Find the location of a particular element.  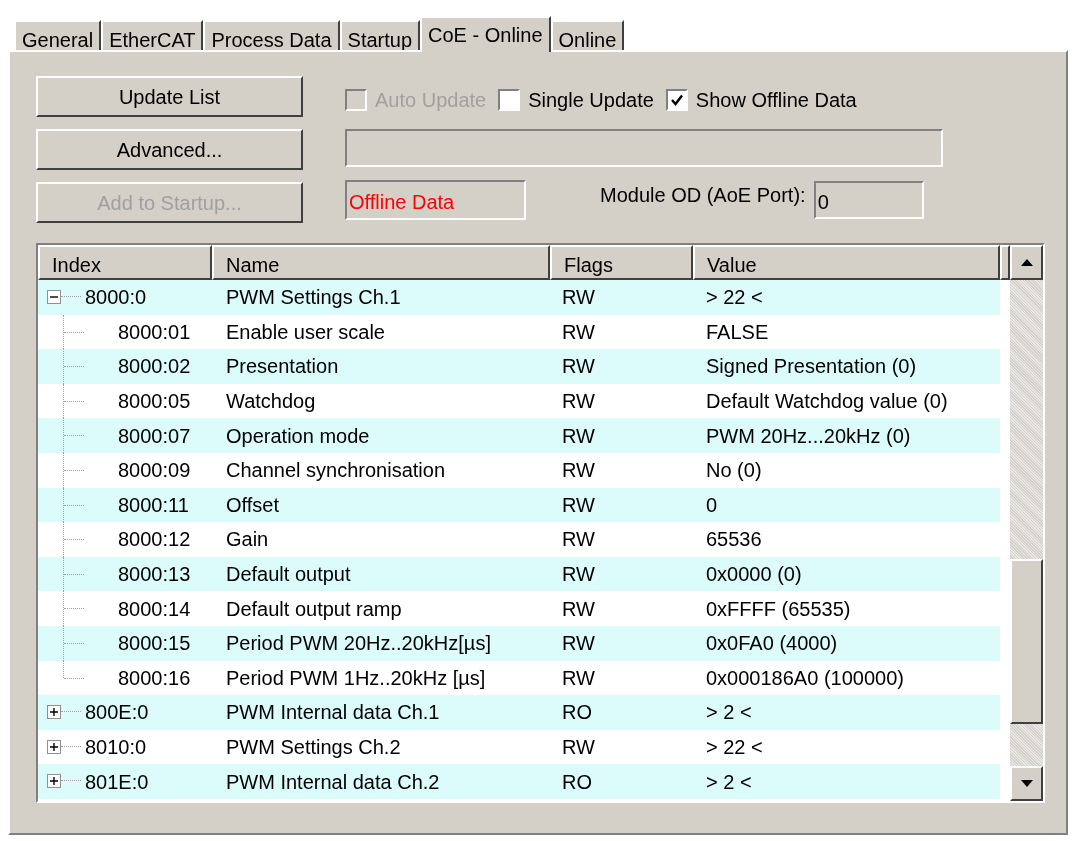

value-text: PWM 20Hz...20kHz (0) is located at coordinates (808, 435).